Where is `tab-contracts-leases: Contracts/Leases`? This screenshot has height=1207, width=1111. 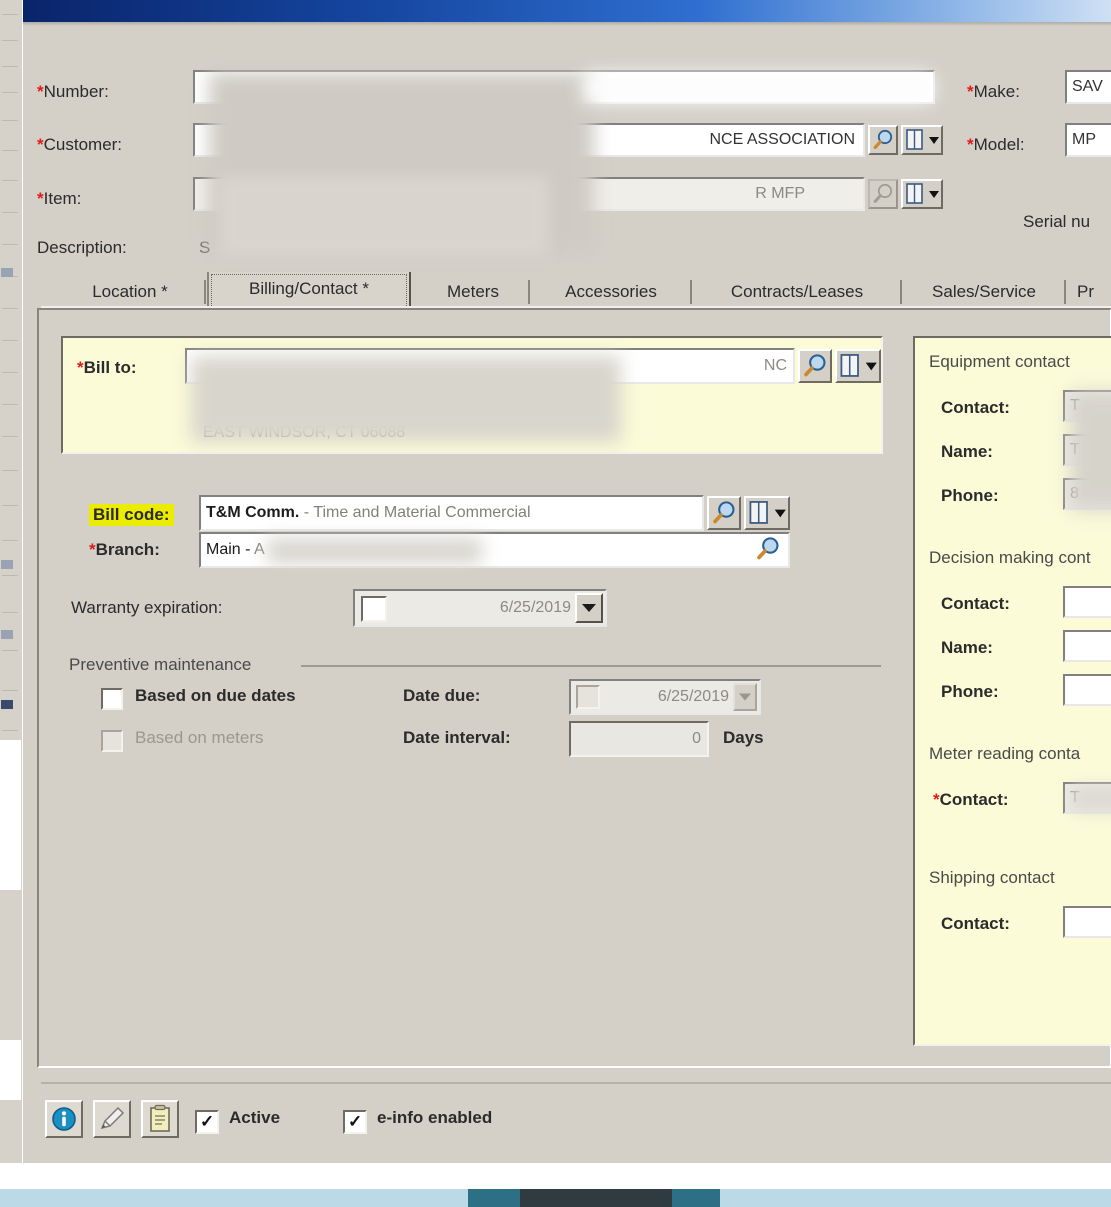 tab-contracts-leases: Contracts/Leases is located at coordinates (797, 292).